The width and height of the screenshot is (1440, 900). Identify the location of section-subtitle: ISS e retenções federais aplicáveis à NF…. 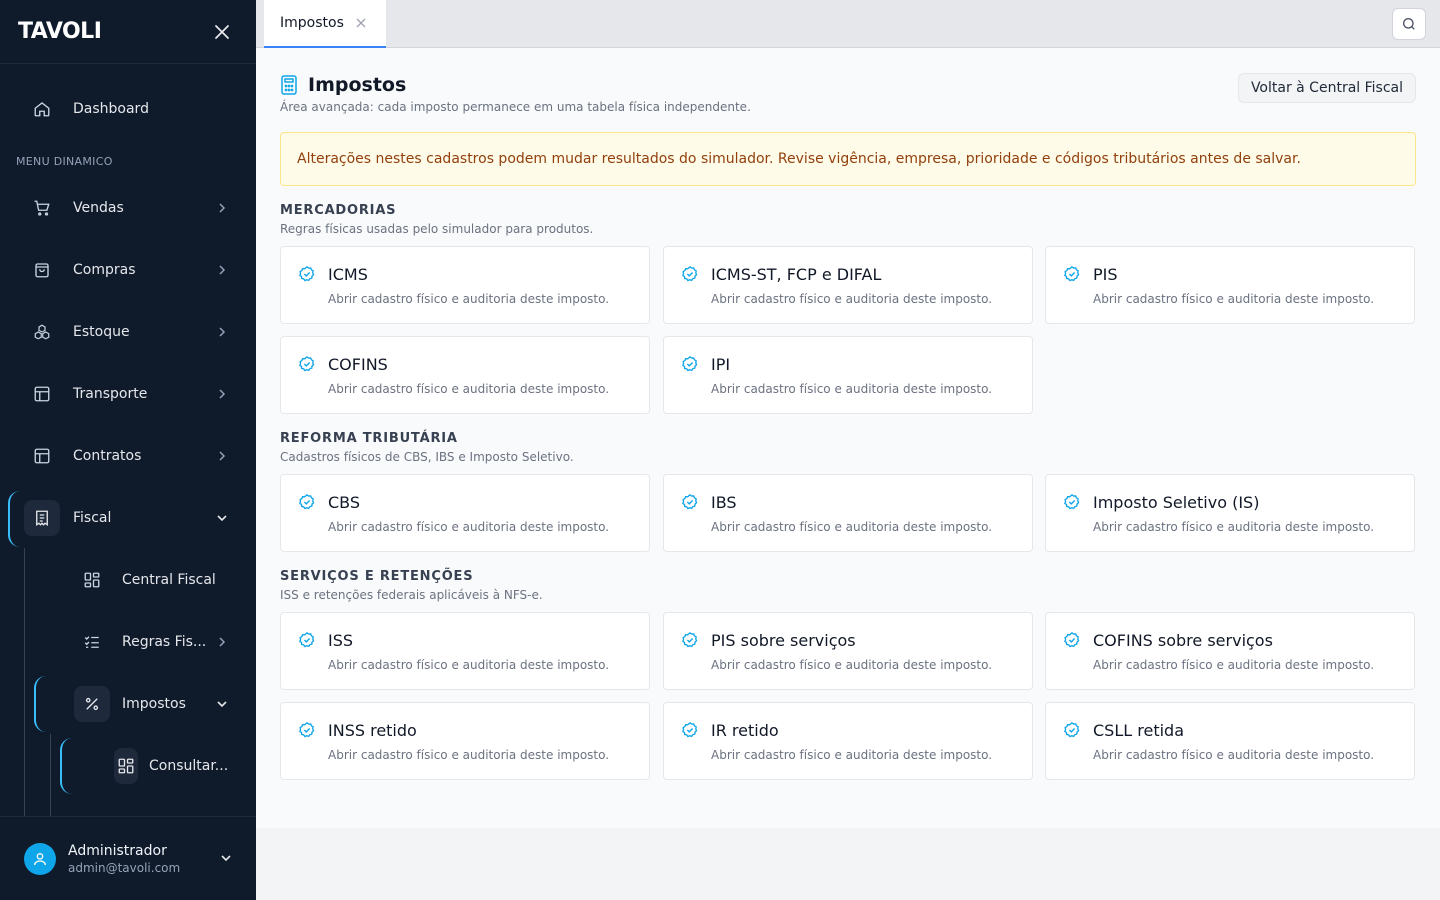
(411, 595).